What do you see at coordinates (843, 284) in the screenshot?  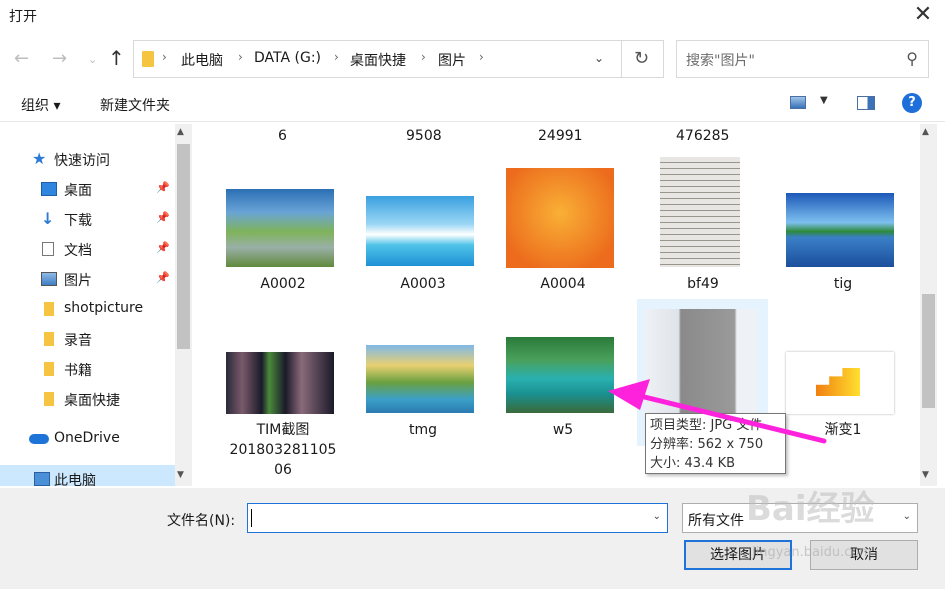 I see `file-name: tig` at bounding box center [843, 284].